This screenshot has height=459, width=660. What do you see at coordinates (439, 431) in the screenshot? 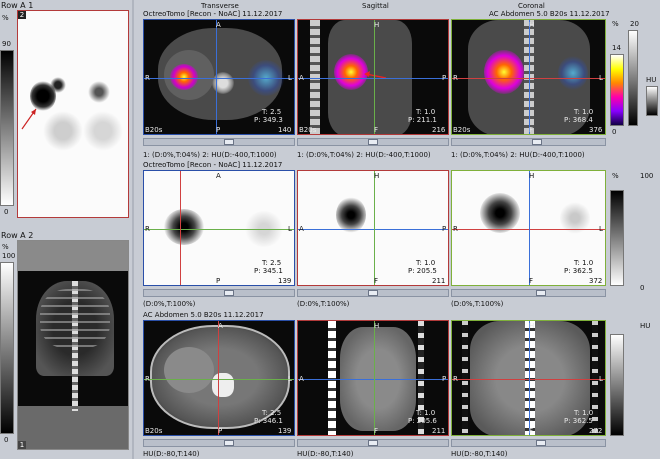
I see `slice-number: 211` at bounding box center [439, 431].